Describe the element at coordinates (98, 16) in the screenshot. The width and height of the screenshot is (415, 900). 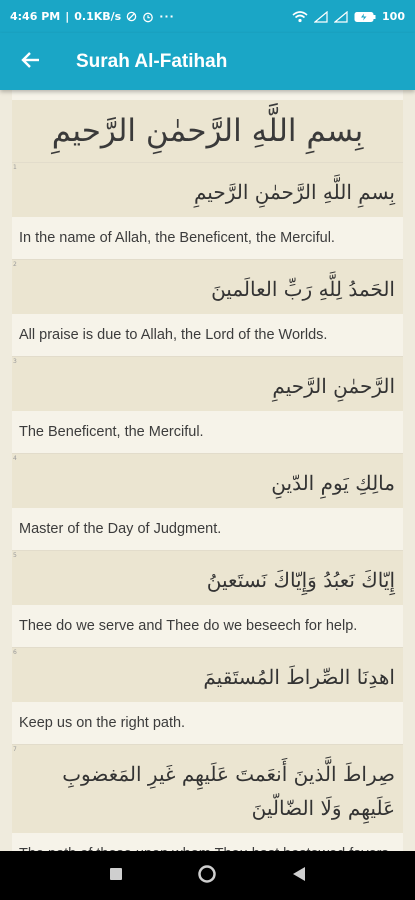
I see `status-net-speed: 0.1KB/s` at that location.